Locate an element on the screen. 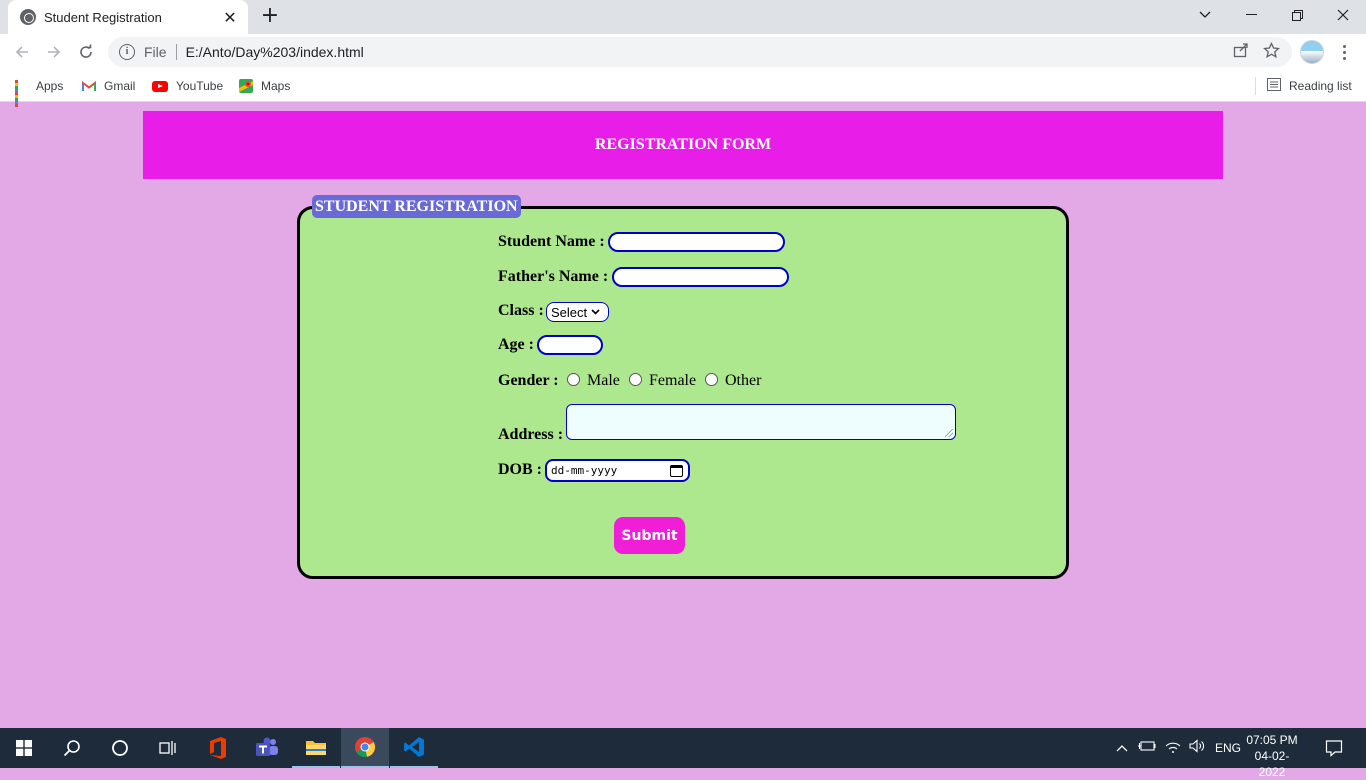 The image size is (1366, 780). close-window-button is located at coordinates (1343, 15).